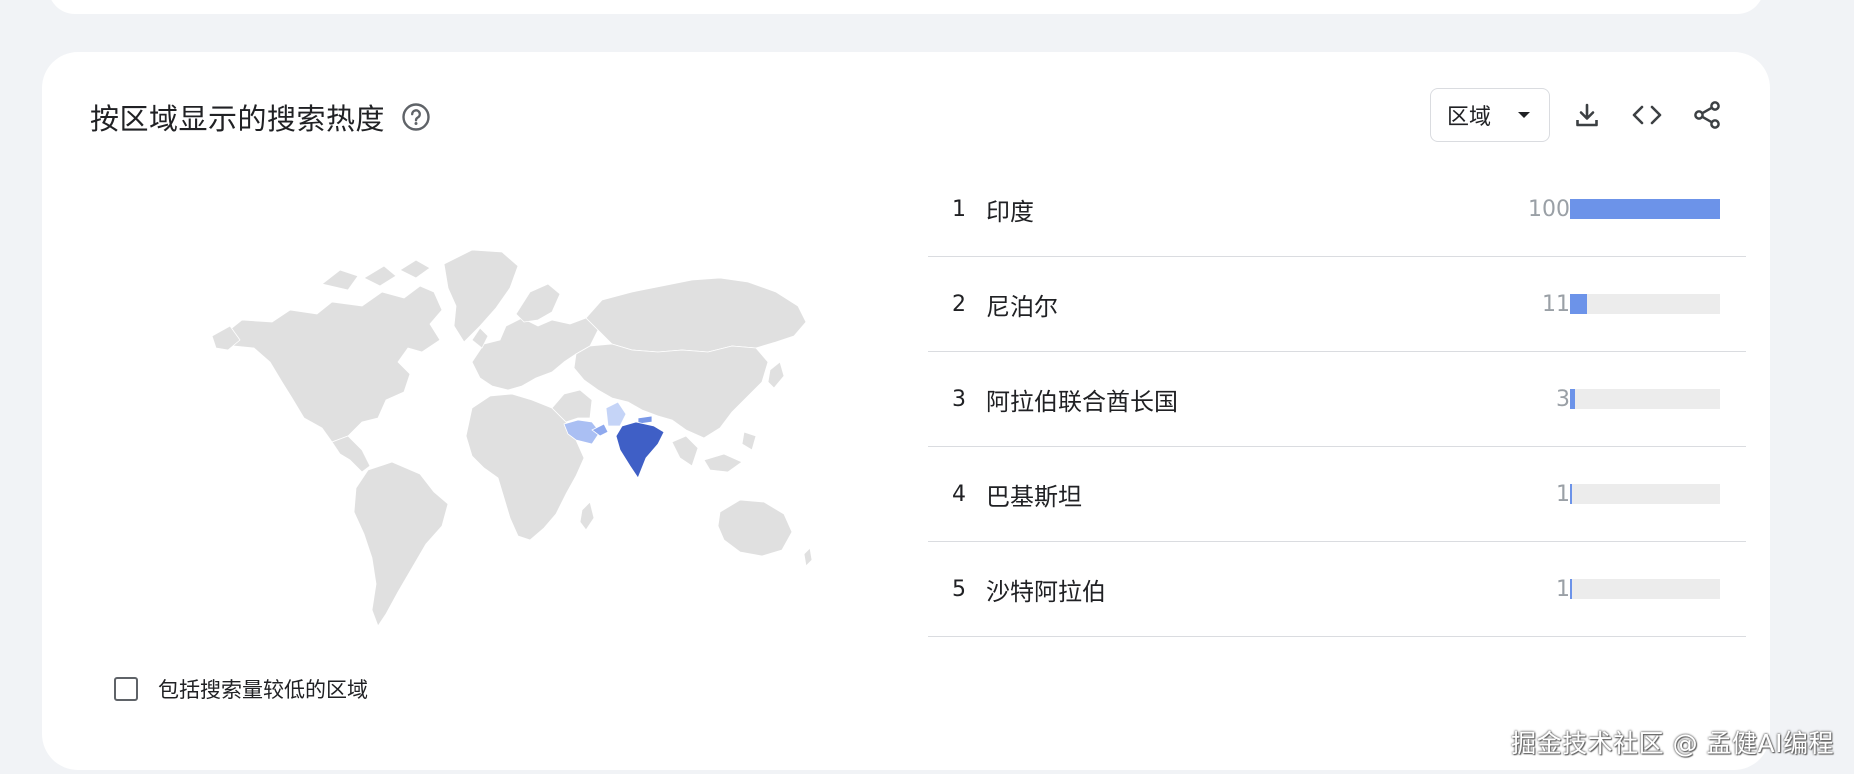 The image size is (1854, 774). What do you see at coordinates (1010, 211) in the screenshot?
I see `region-name: 印度` at bounding box center [1010, 211].